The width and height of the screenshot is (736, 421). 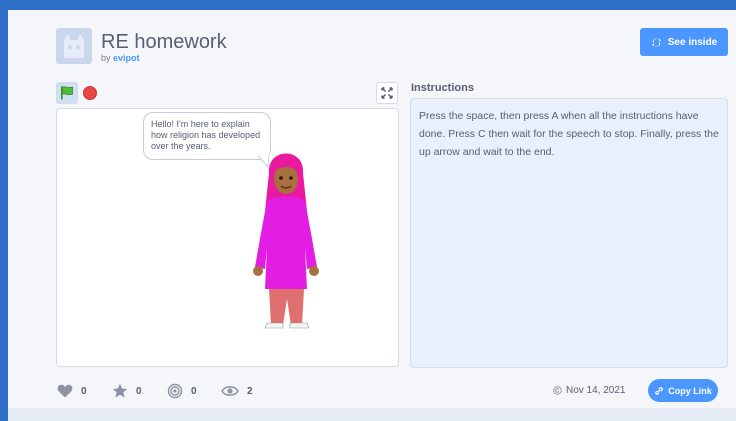 I want to click on see-inside-icon, so click(x=656, y=42).